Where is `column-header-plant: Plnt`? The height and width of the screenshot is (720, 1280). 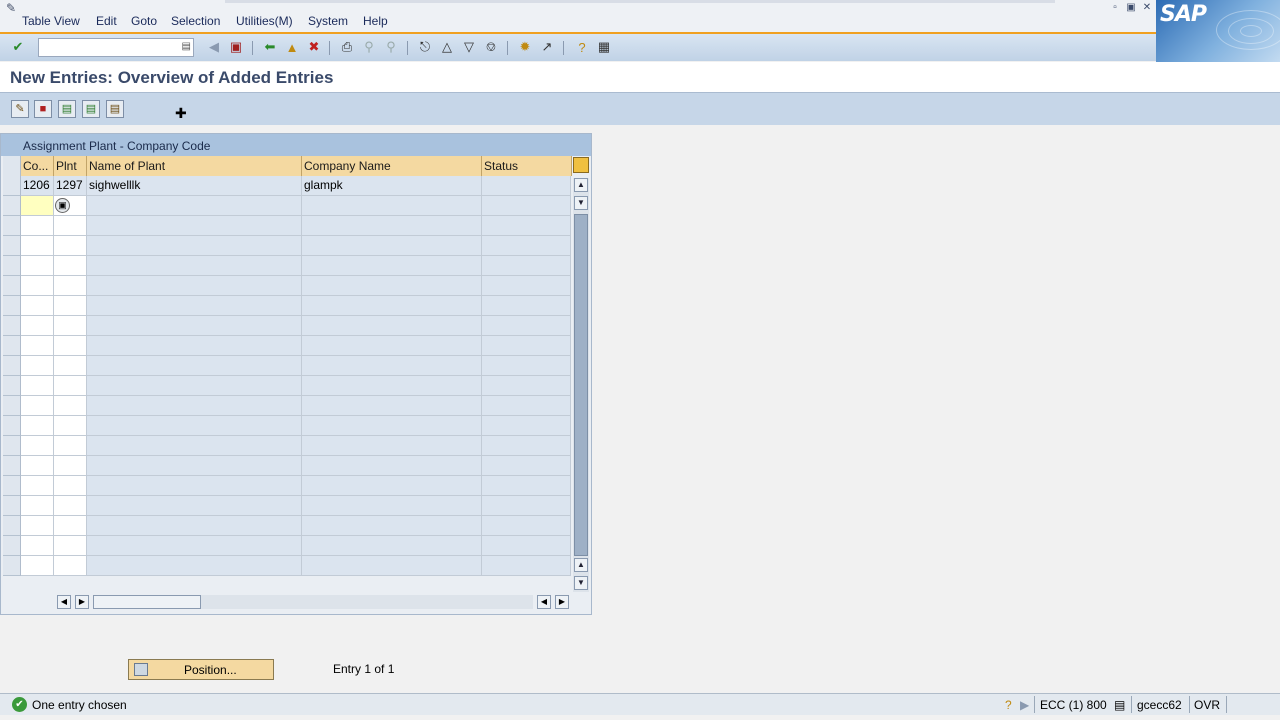 column-header-plant: Plnt is located at coordinates (70, 166).